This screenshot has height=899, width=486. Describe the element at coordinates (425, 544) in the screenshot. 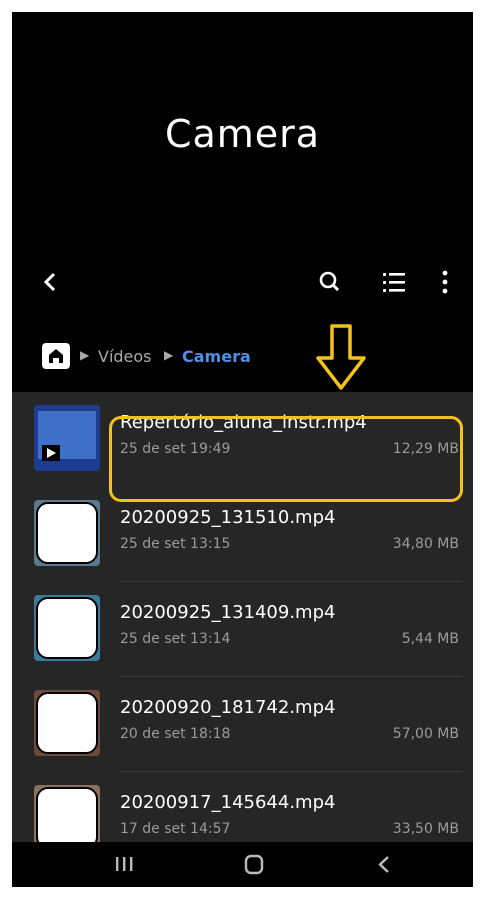

I see `file-size: 34,80 MB` at that location.